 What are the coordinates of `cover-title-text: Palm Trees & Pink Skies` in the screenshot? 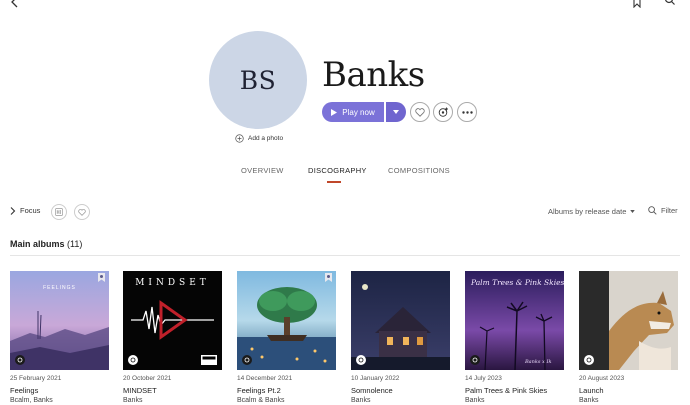 It's located at (517, 282).